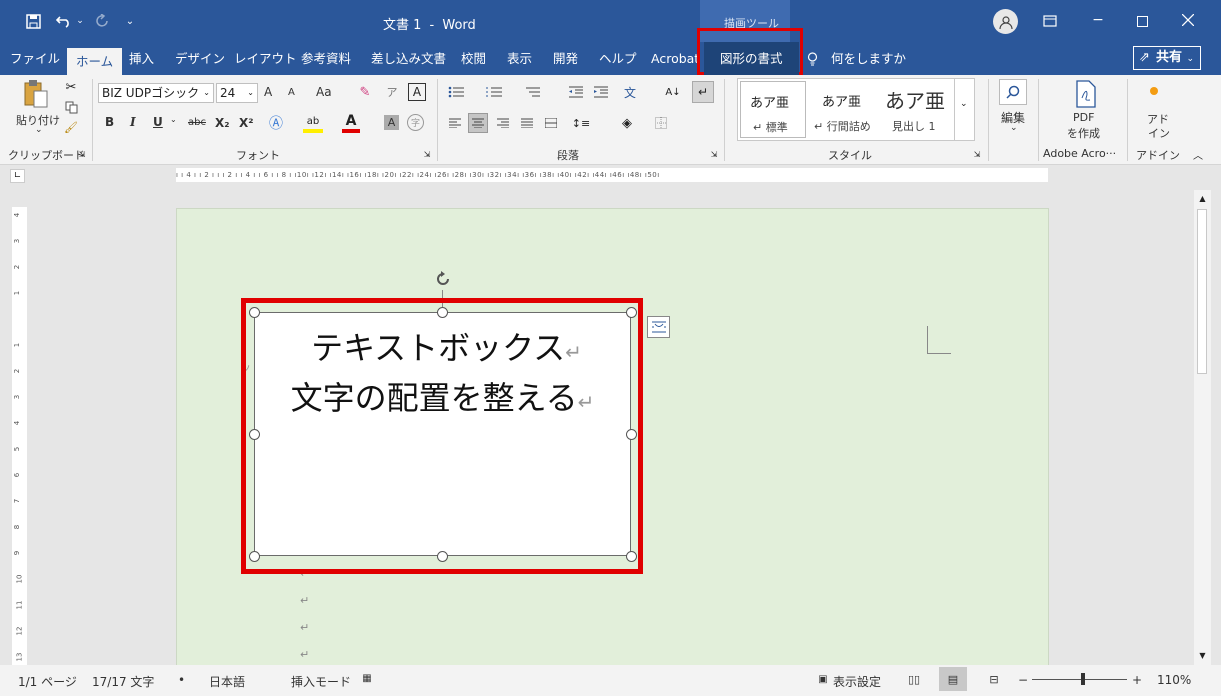  Describe the element at coordinates (994, 679) in the screenshot. I see `web-layout-icon: ⊟` at that location.